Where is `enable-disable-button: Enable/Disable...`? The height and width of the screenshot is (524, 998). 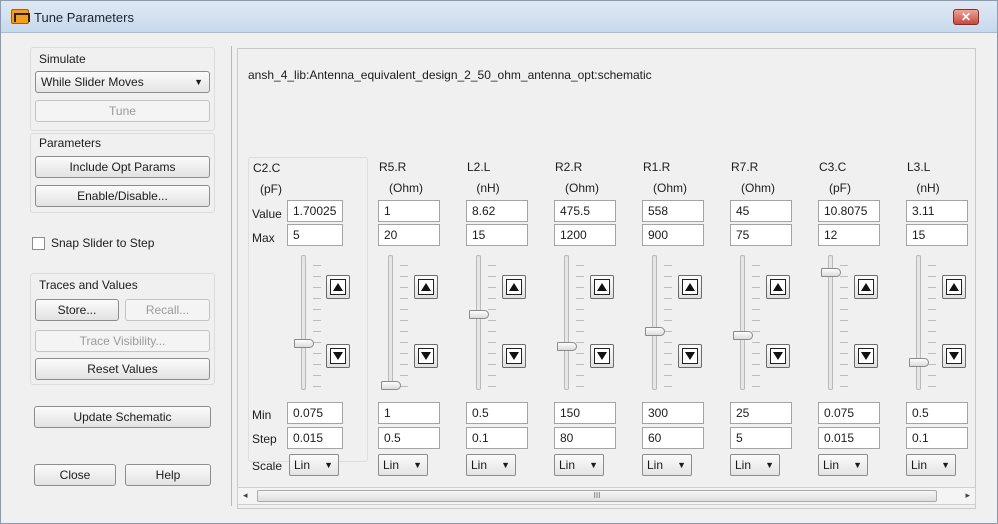
enable-disable-button: Enable/Disable... is located at coordinates (122, 196).